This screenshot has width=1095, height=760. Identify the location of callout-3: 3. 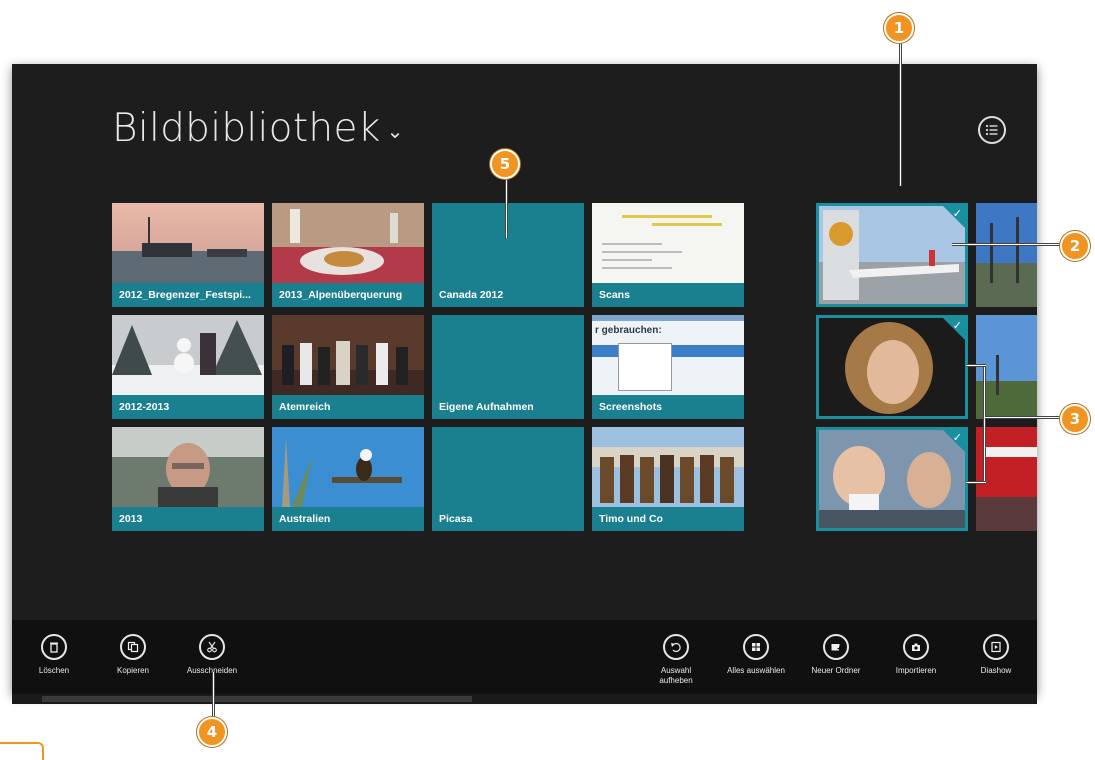
(1075, 419).